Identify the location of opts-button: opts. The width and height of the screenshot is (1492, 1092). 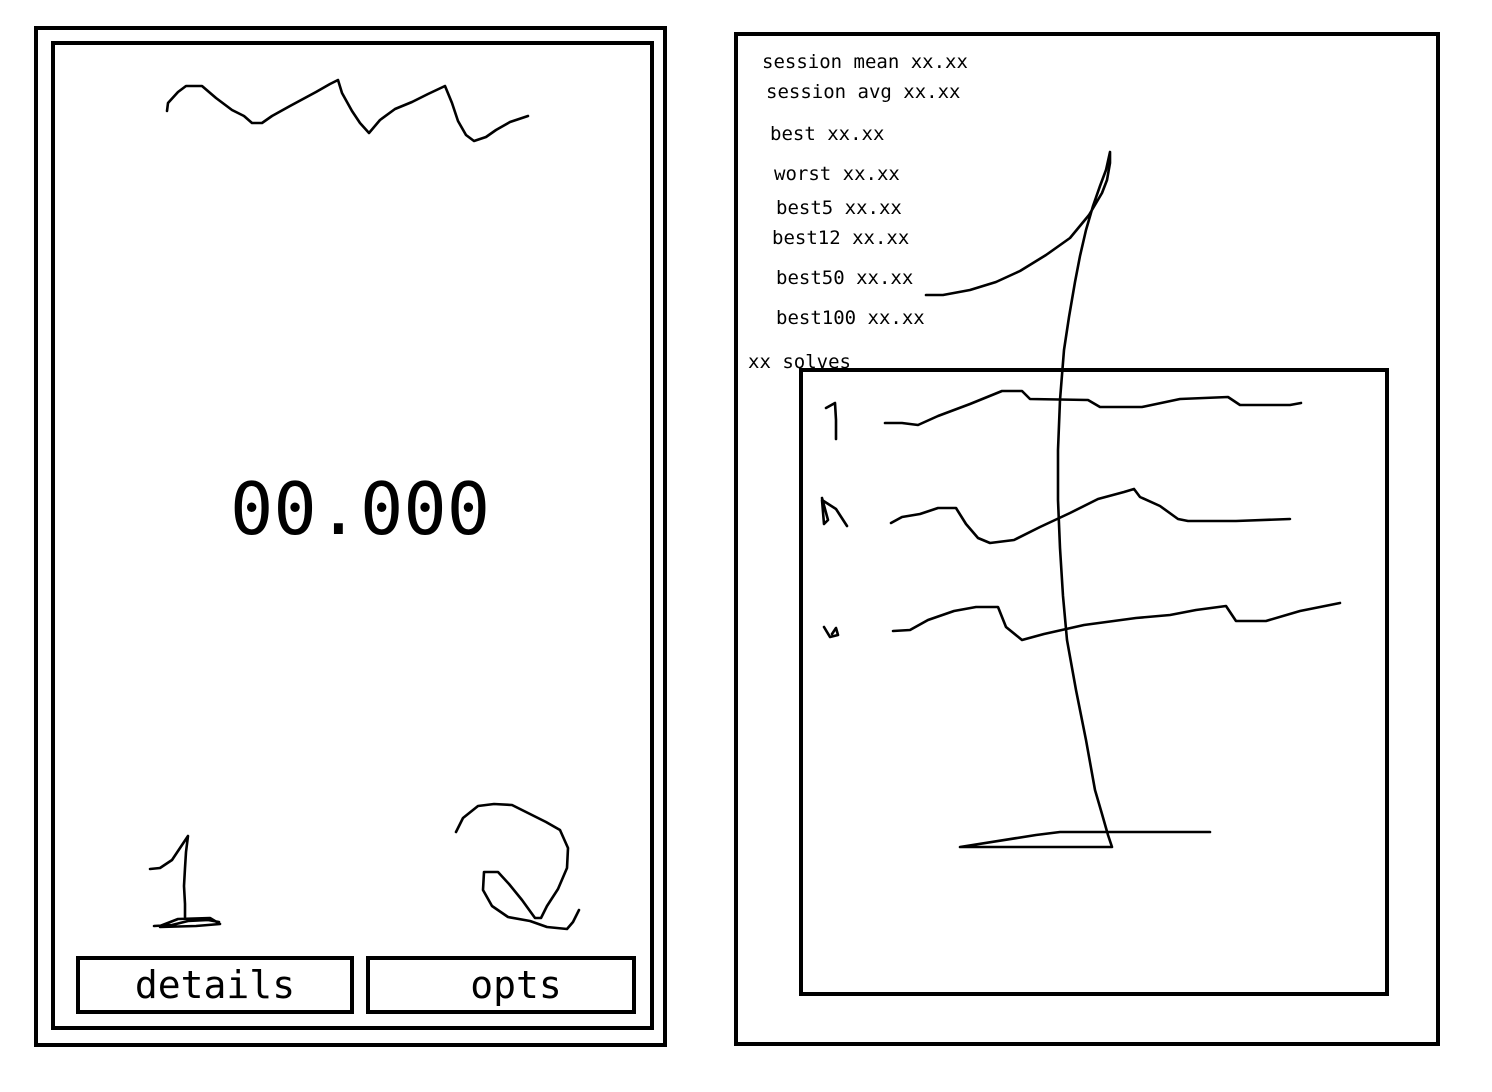
(501, 985).